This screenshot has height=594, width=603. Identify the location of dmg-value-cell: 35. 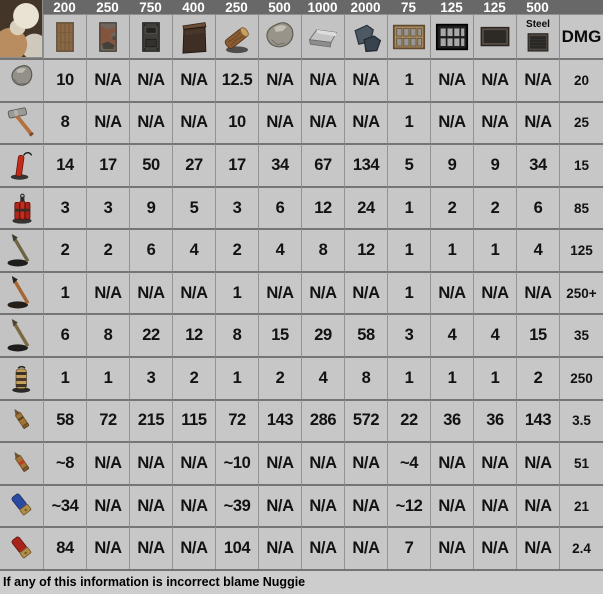
(581, 335).